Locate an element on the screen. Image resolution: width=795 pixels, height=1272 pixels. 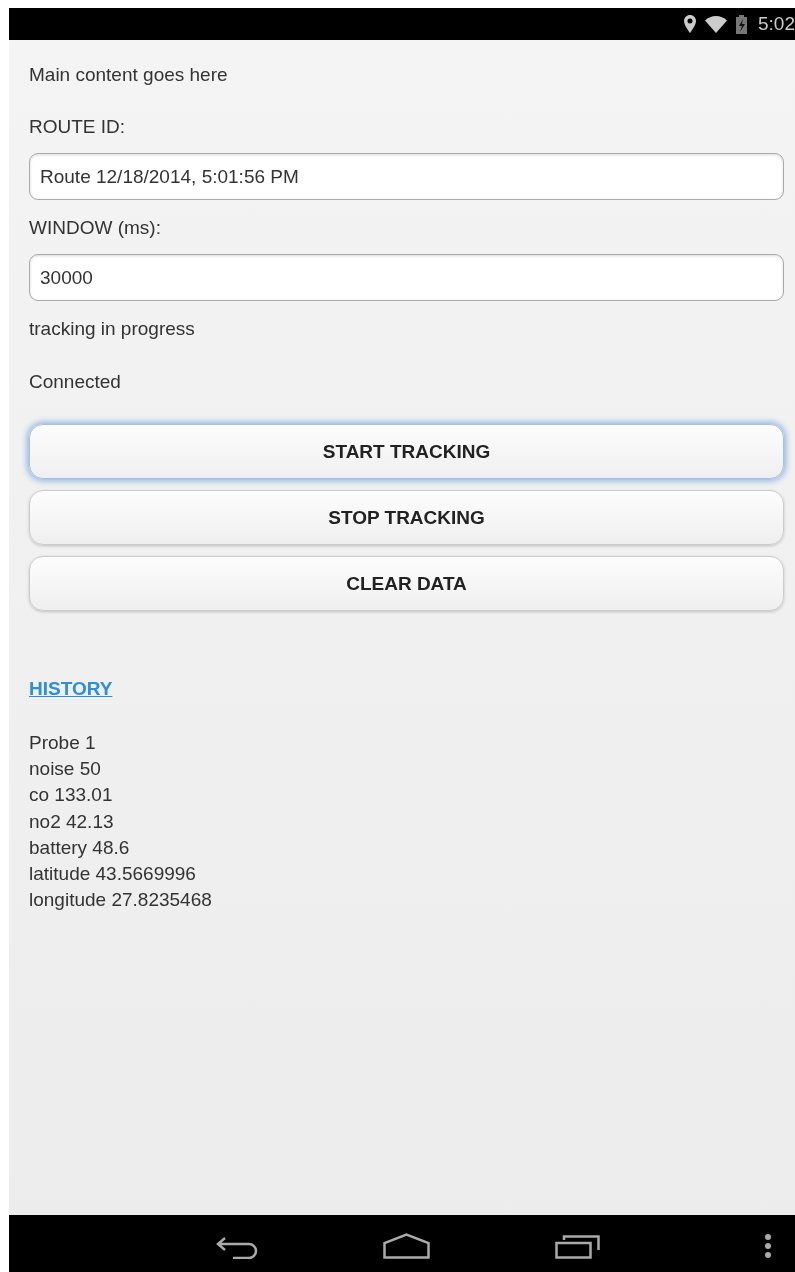
menu-icon is located at coordinates (768, 1246).